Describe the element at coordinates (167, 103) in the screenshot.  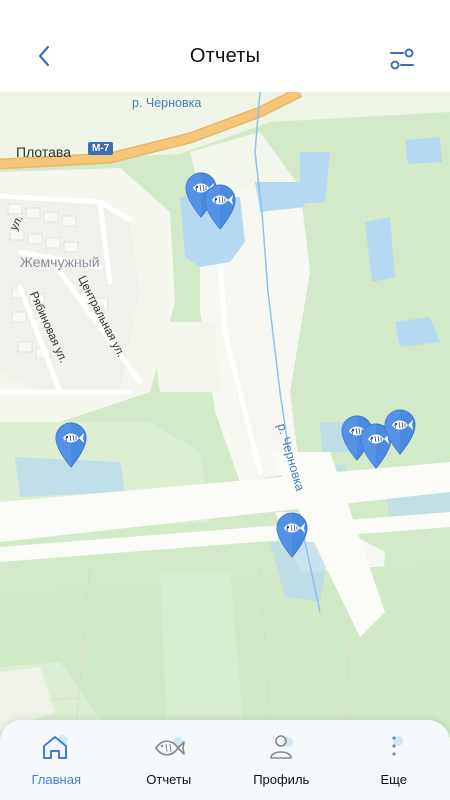
I see `river-label-top: р. Черновка` at that location.